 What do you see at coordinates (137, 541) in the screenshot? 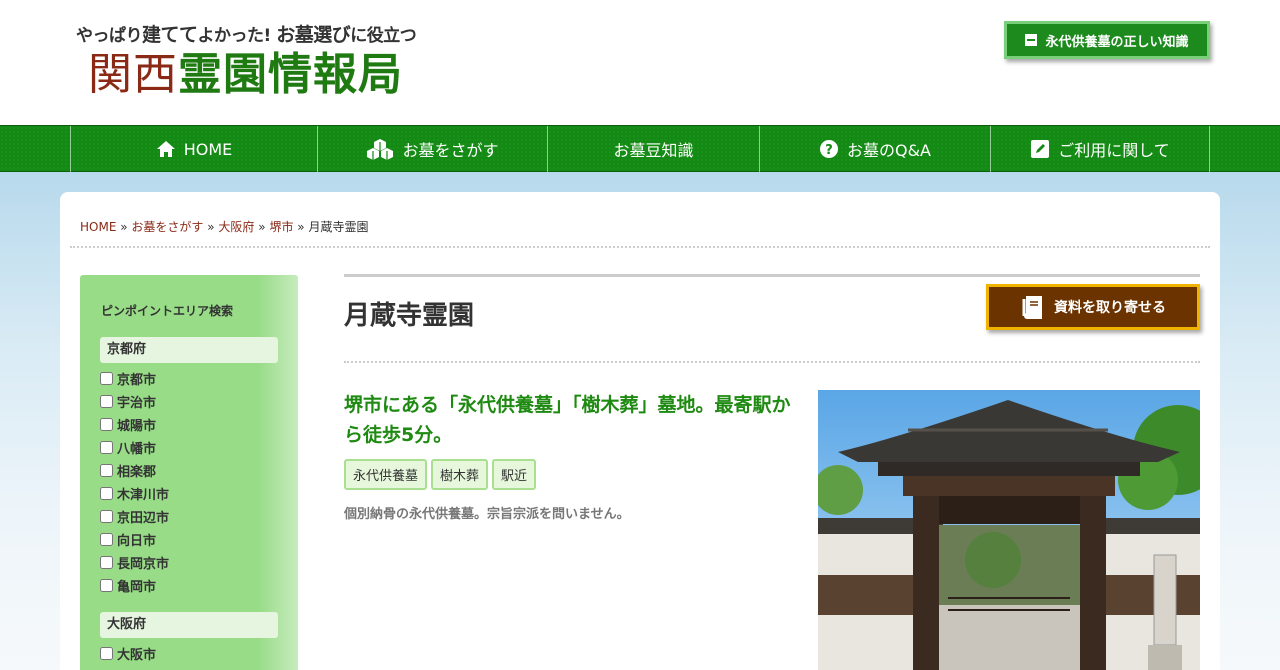
I see `city-label: 向日市` at bounding box center [137, 541].